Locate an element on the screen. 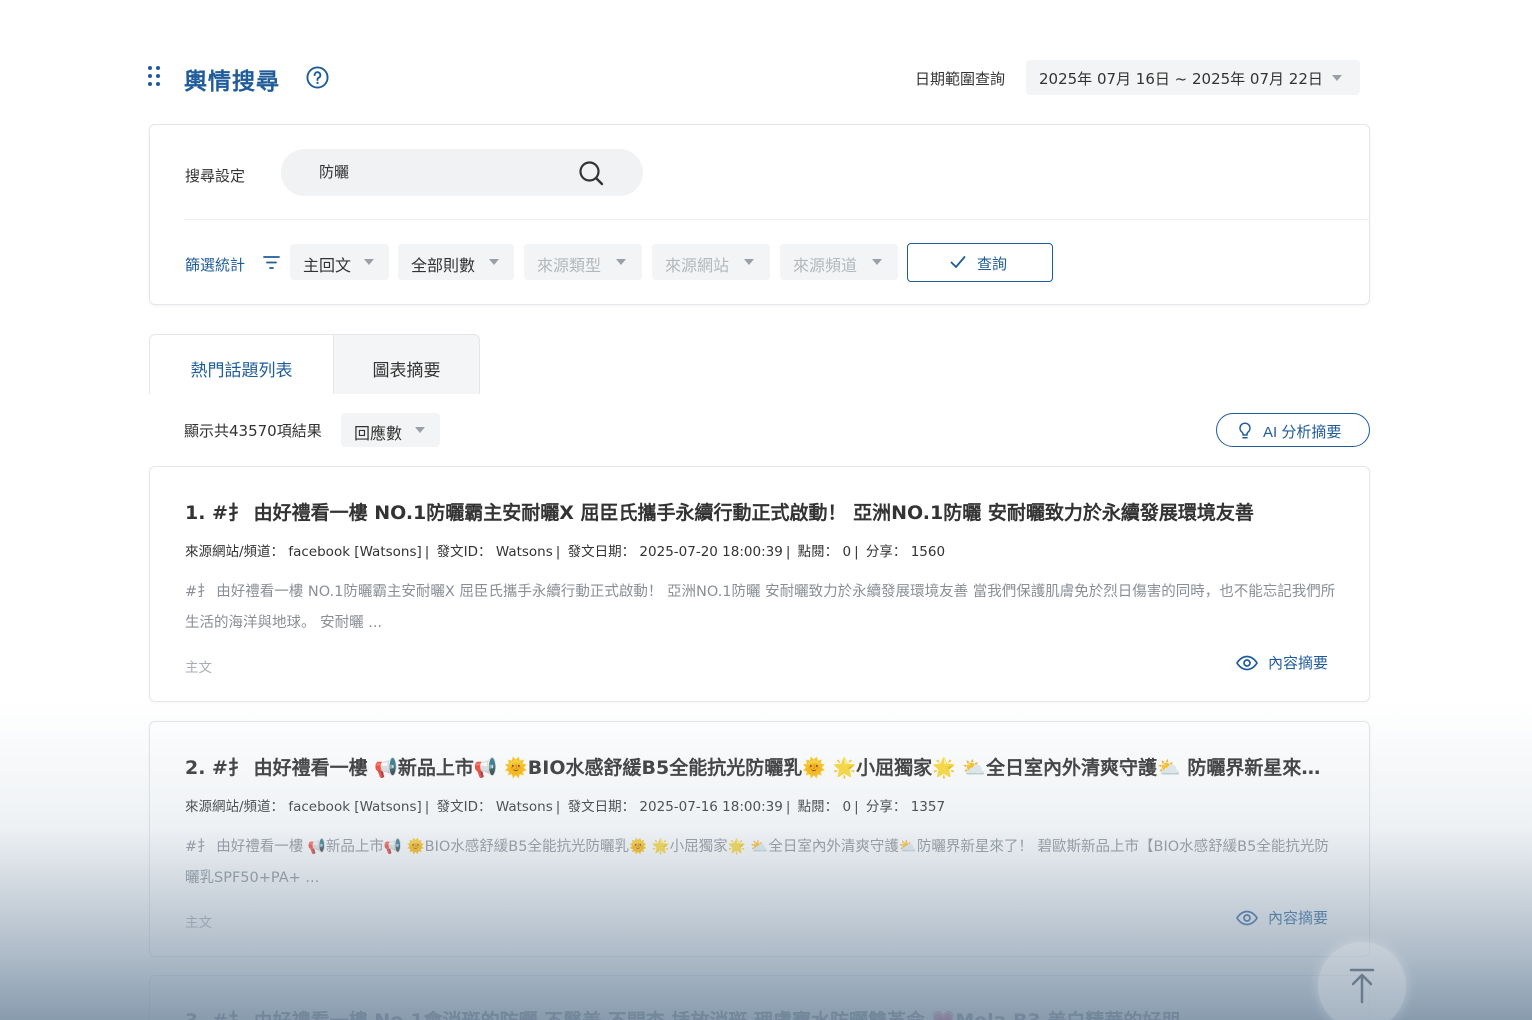 This screenshot has height=1020, width=1532. query-button: 查詢 is located at coordinates (980, 262).